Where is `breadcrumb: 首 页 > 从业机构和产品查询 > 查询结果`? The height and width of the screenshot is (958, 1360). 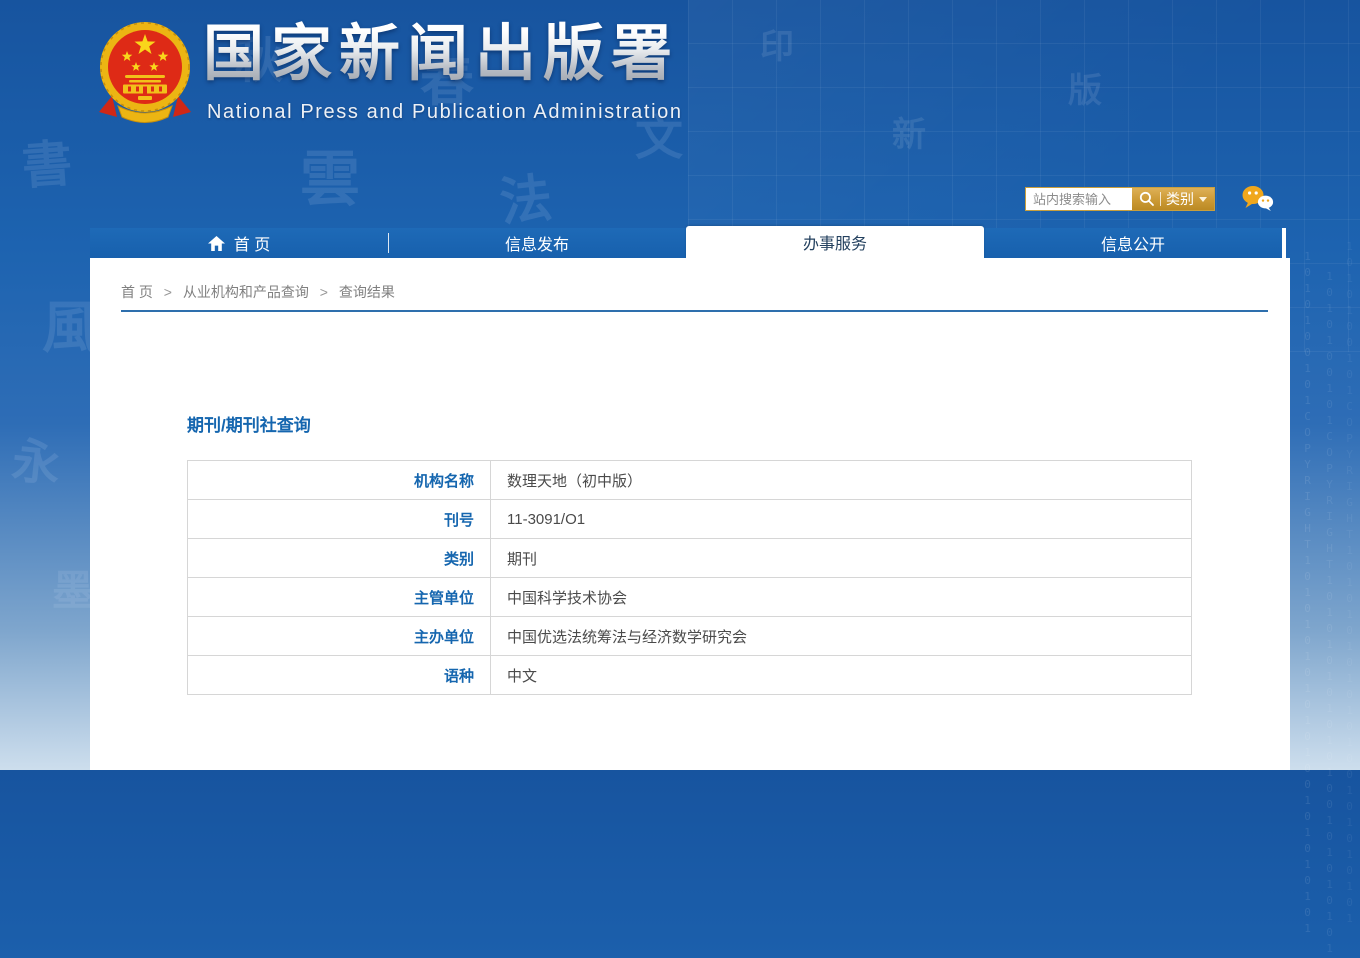
breadcrumb: 首 页 > 从业机构和产品查询 > 查询结果 is located at coordinates (258, 292).